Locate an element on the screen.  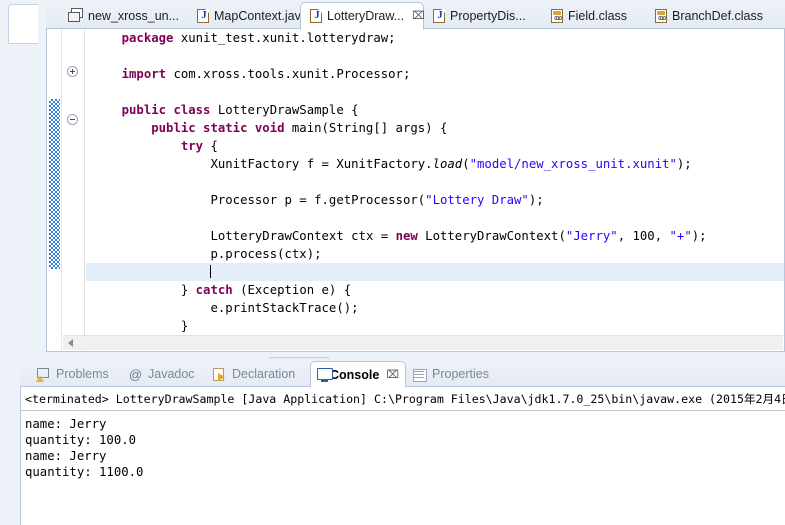
folding-column is located at coordinates (74, 190).